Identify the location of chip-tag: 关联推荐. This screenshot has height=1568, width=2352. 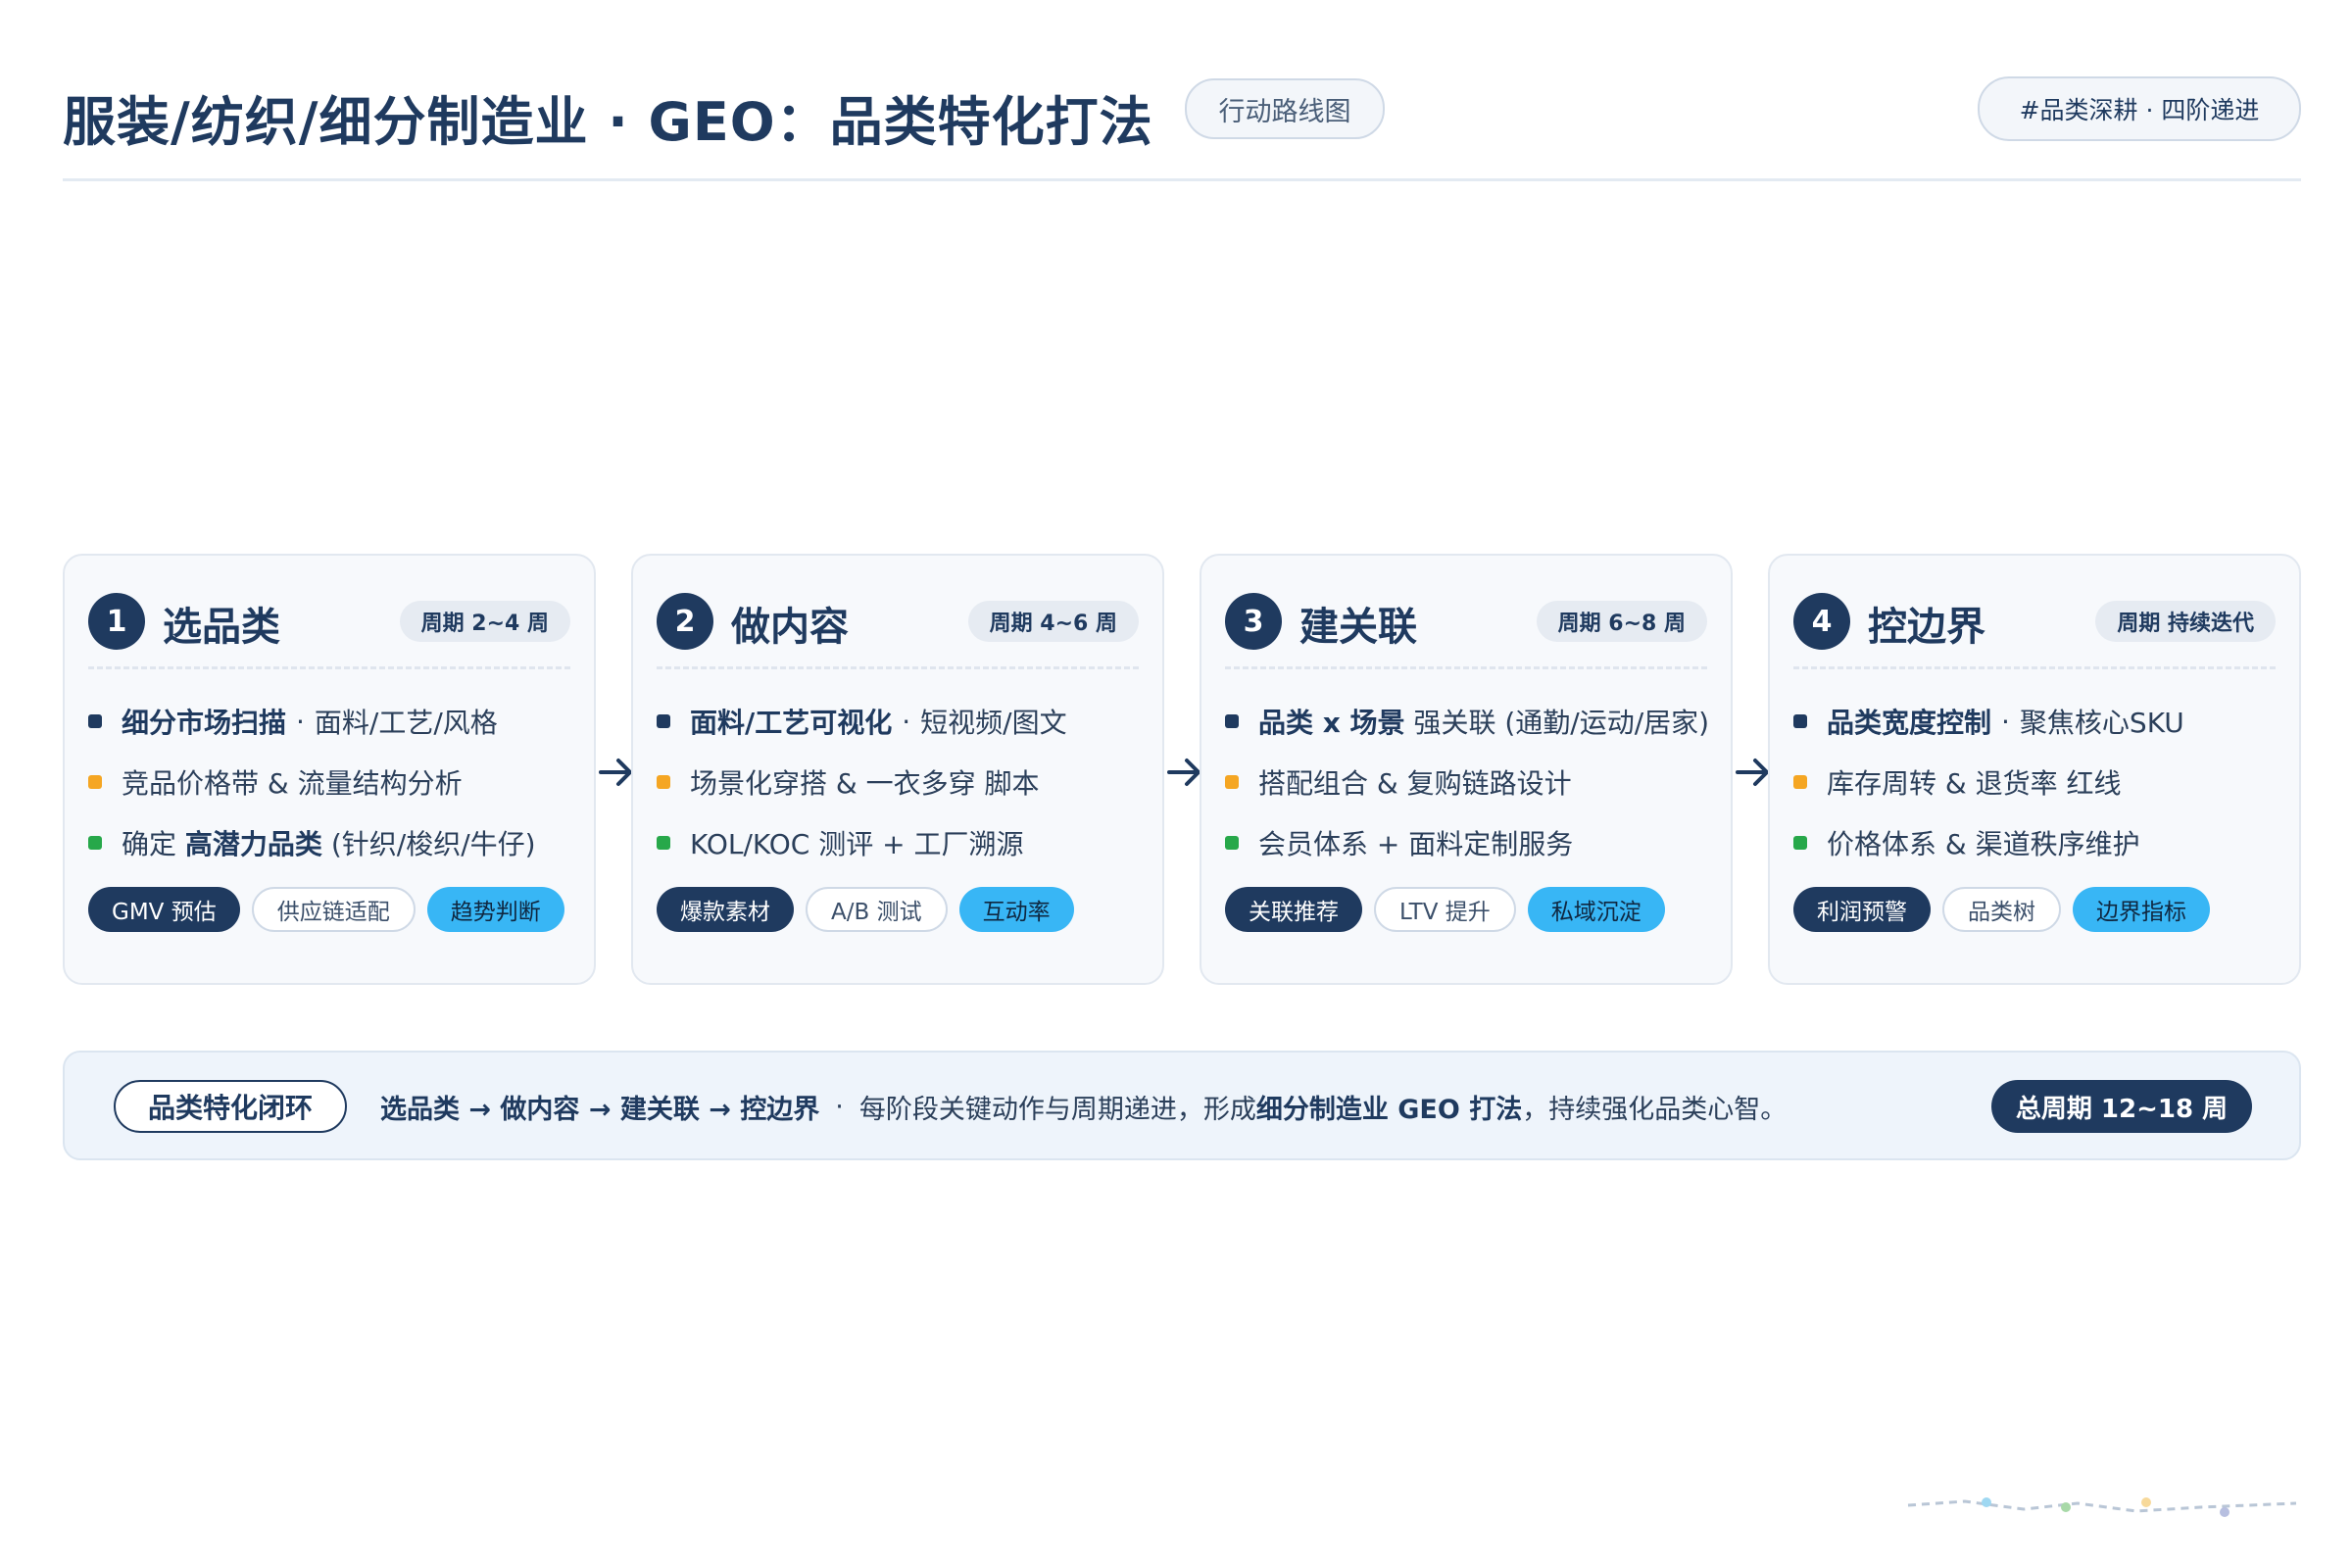
(1293, 909).